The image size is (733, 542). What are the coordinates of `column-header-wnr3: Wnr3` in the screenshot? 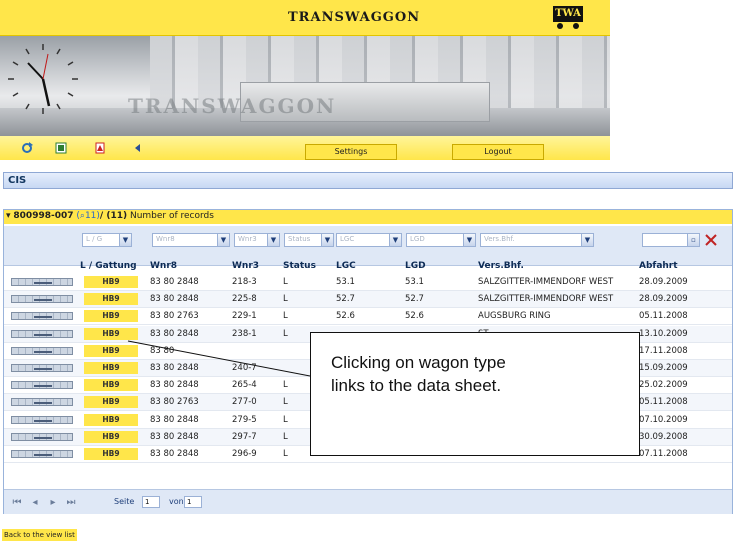 It's located at (245, 266).